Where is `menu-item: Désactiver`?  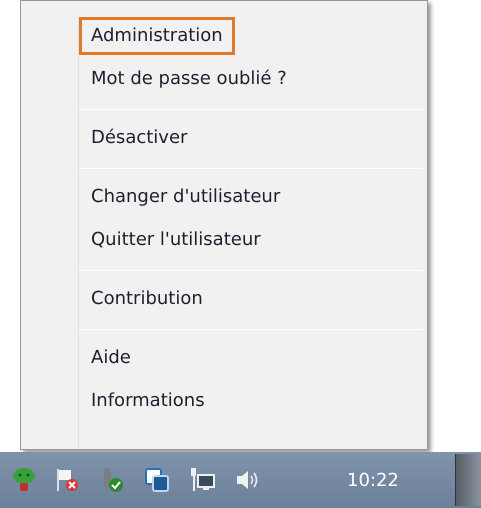
menu-item: Désactiver is located at coordinates (139, 137).